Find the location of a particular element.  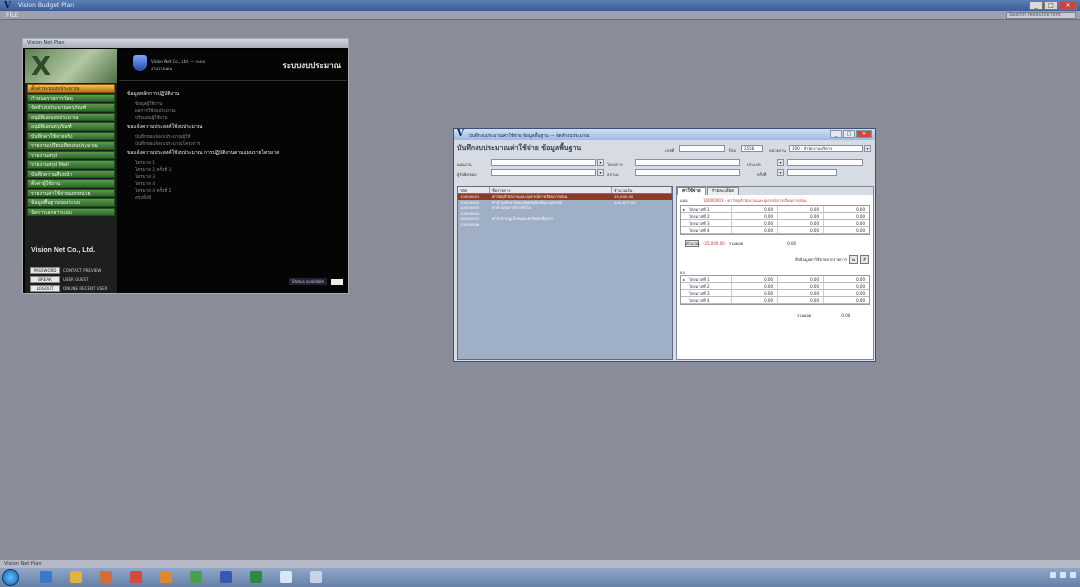

minimize-button: _ is located at coordinates (1036, 5).